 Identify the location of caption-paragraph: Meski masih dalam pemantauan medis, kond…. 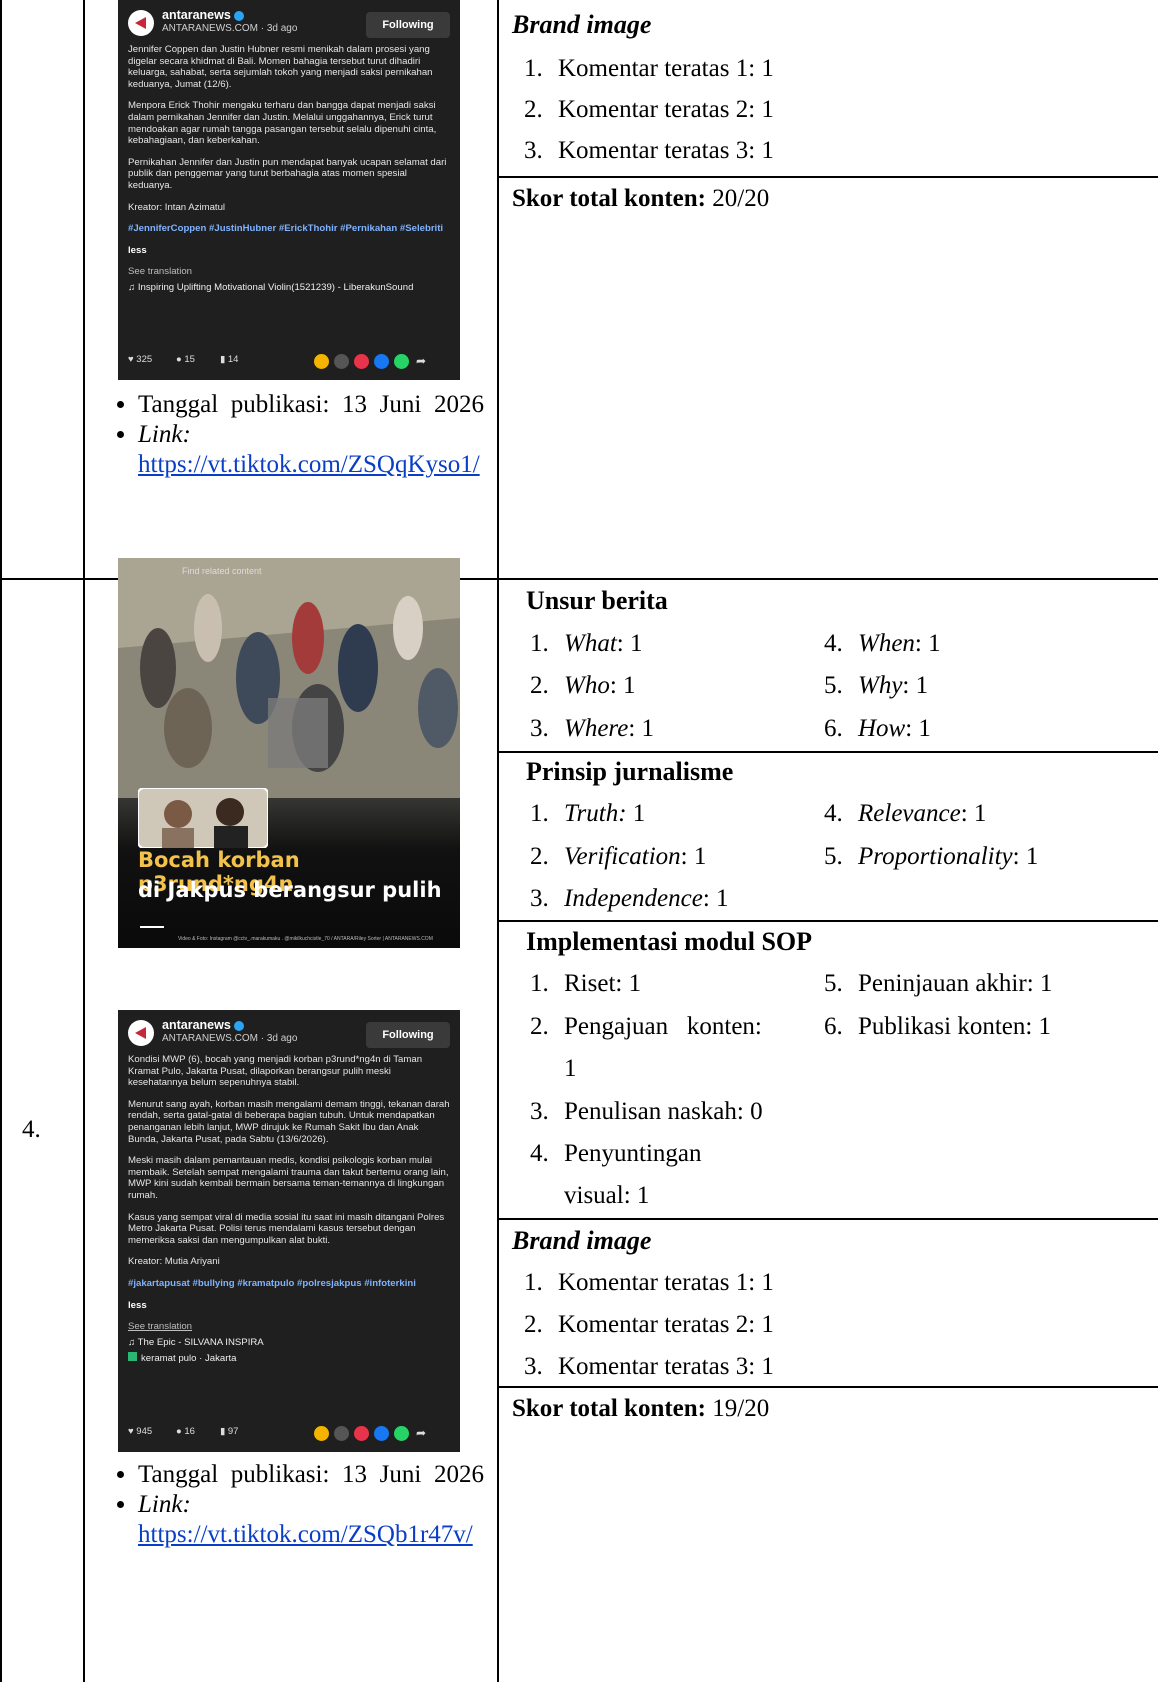
(288, 1178).